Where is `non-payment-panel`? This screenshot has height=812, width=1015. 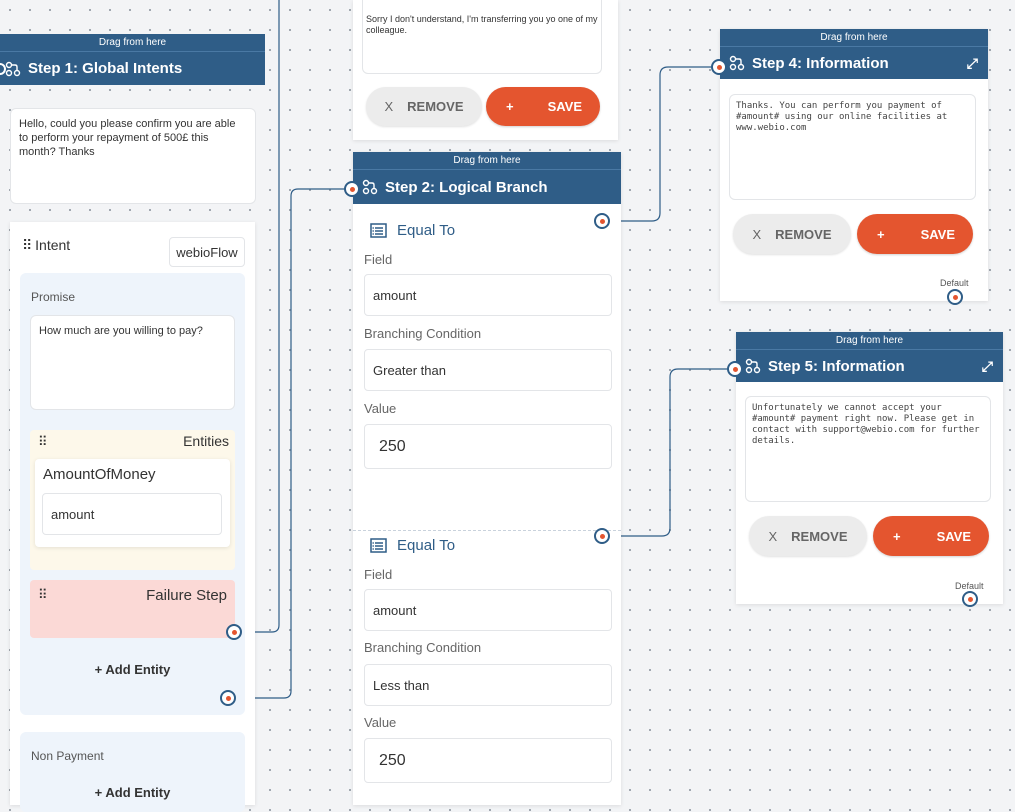 non-payment-panel is located at coordinates (132, 772).